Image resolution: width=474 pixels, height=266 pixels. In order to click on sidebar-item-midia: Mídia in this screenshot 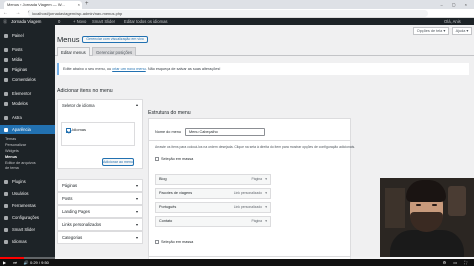, I will do `click(27, 59)`.